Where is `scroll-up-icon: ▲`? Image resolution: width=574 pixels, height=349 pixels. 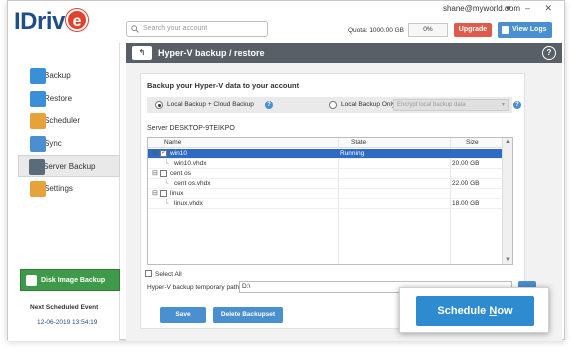 scroll-up-icon: ▲ is located at coordinates (508, 142).